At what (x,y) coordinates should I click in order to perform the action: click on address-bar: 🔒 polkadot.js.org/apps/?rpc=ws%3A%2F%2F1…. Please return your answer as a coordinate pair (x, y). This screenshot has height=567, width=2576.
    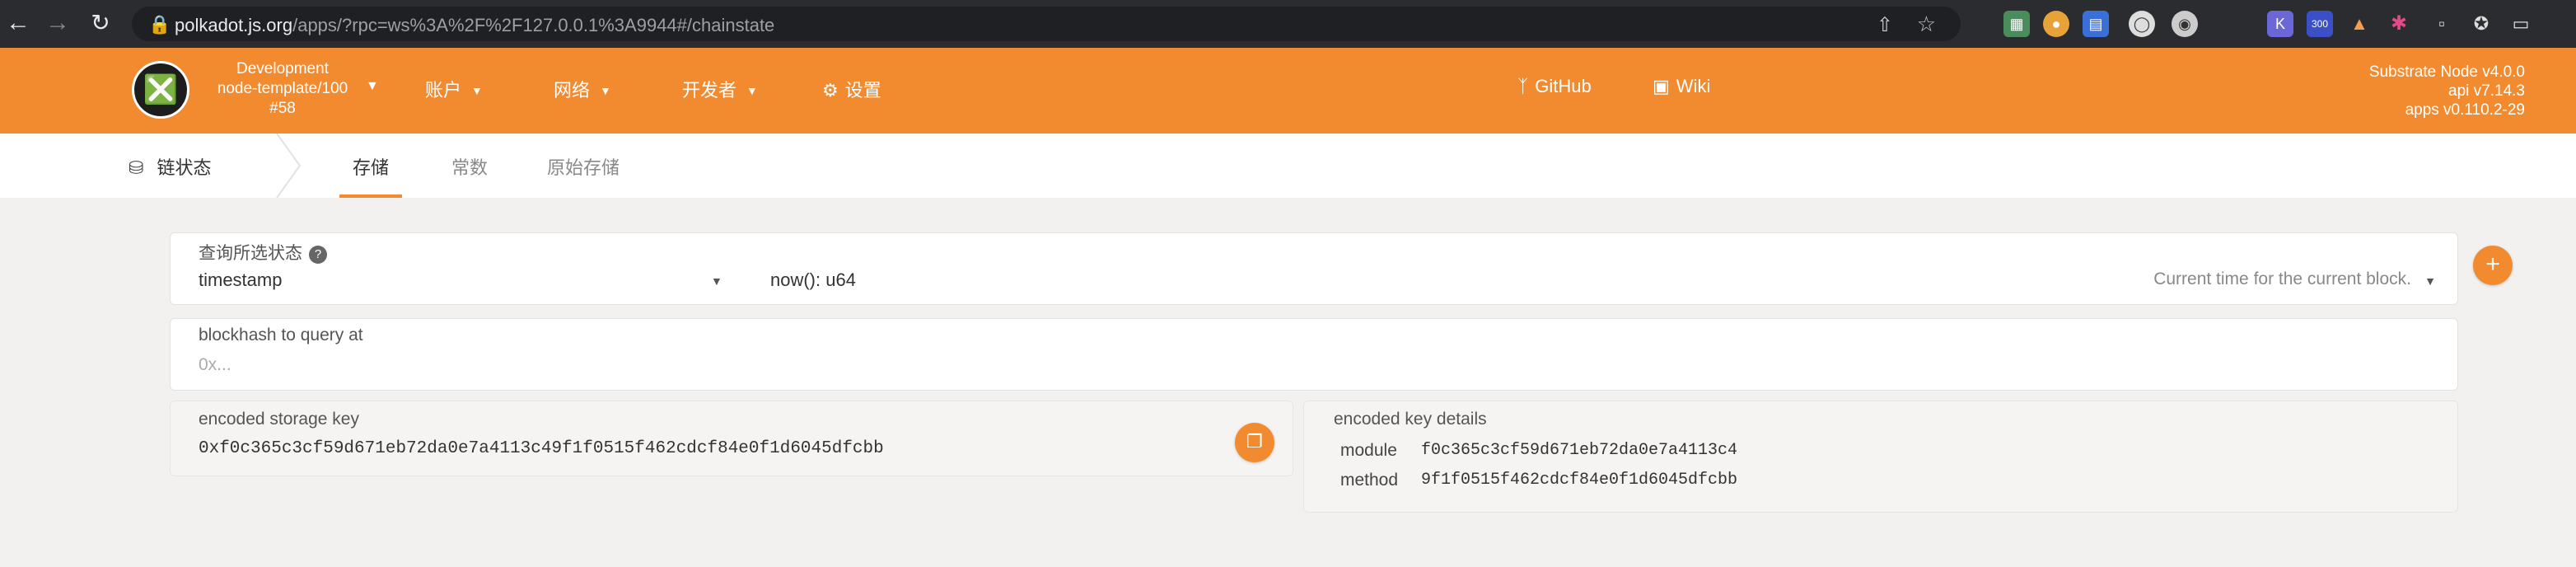
    Looking at the image, I should click on (1046, 24).